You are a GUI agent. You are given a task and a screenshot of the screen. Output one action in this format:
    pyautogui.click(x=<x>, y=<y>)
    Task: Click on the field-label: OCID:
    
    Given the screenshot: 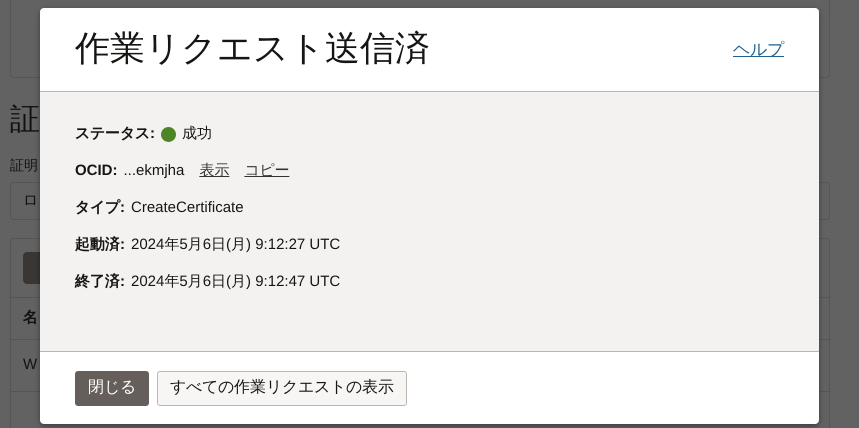 What is the action you would take?
    pyautogui.click(x=96, y=171)
    